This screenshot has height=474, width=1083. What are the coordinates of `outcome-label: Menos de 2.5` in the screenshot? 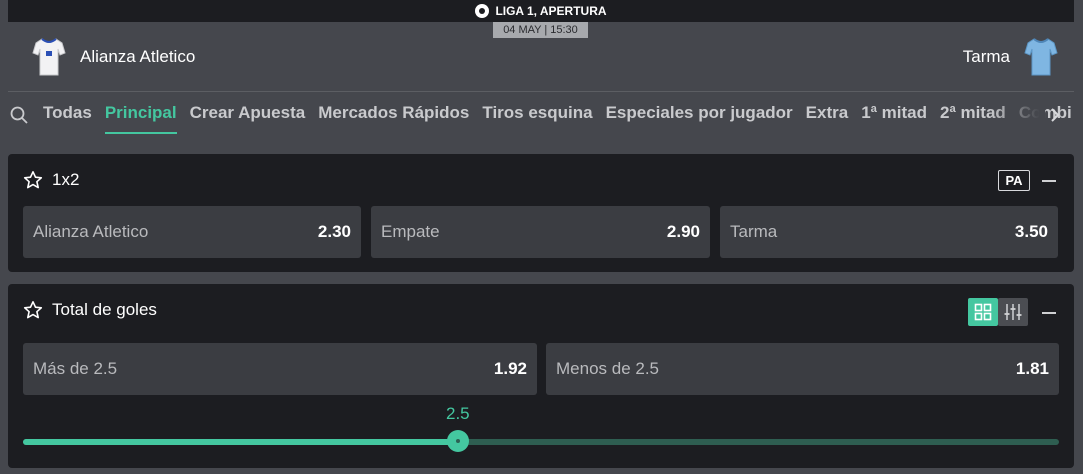 It's located at (608, 368).